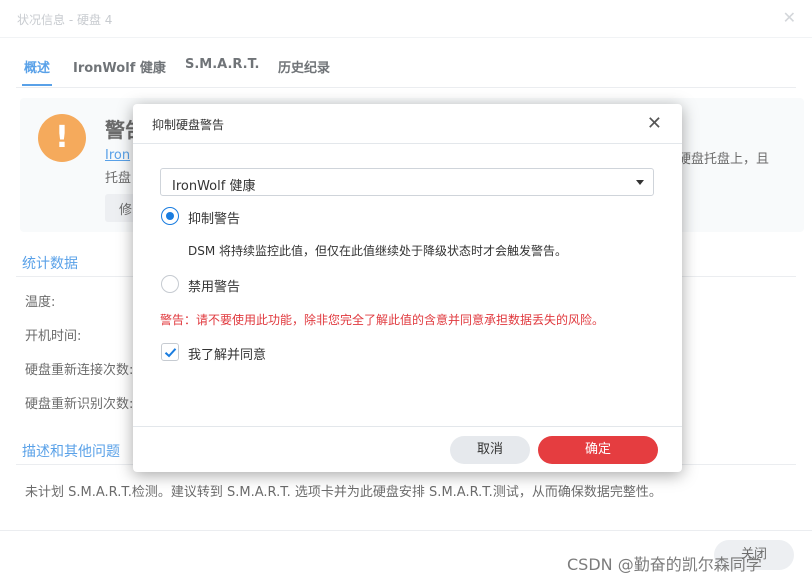 This screenshot has height=582, width=812. What do you see at coordinates (170, 284) in the screenshot?
I see `radio-disable` at bounding box center [170, 284].